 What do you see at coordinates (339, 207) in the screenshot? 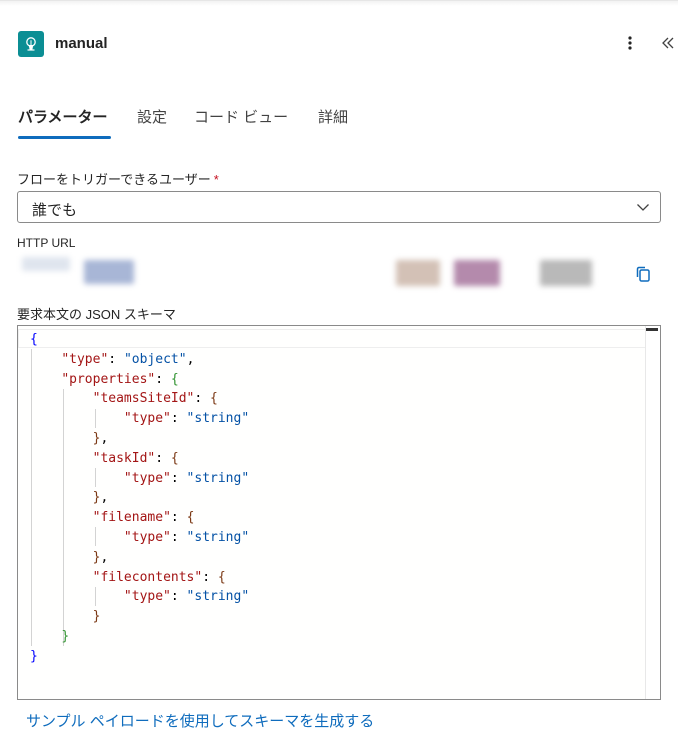
I see `trigger-who-dropdown: 誰でも` at bounding box center [339, 207].